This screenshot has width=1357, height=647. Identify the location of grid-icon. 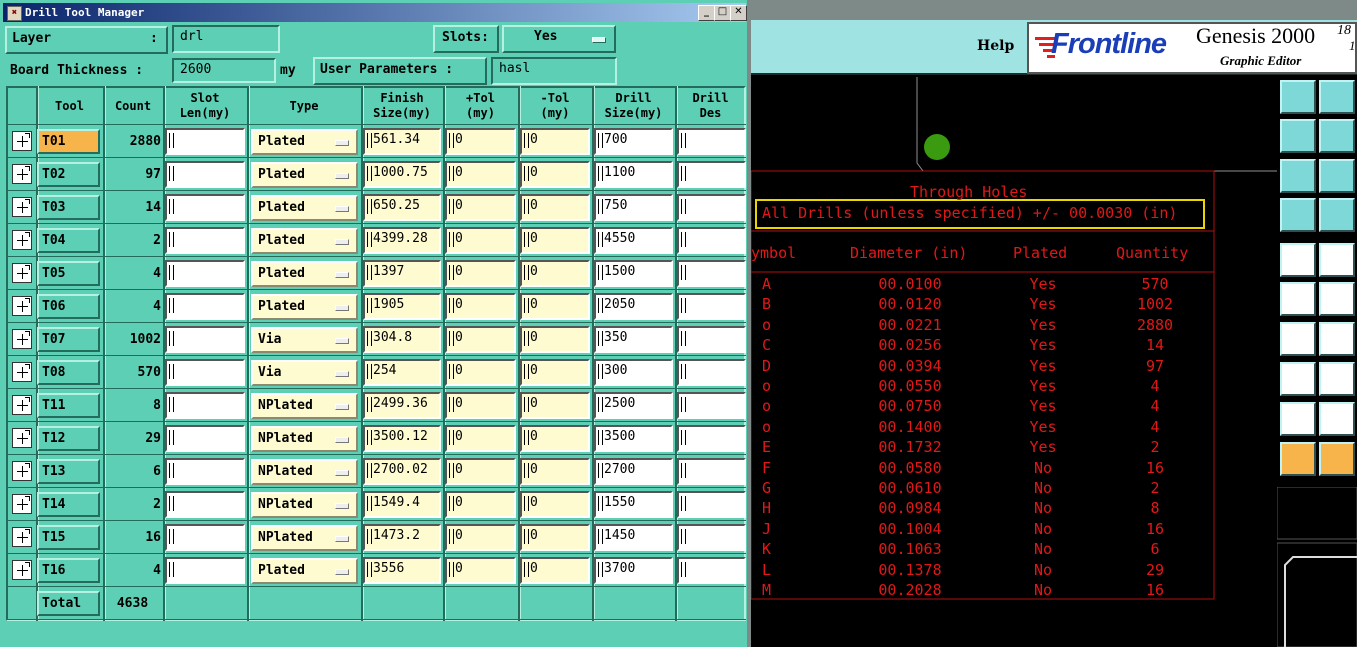
(1337, 215).